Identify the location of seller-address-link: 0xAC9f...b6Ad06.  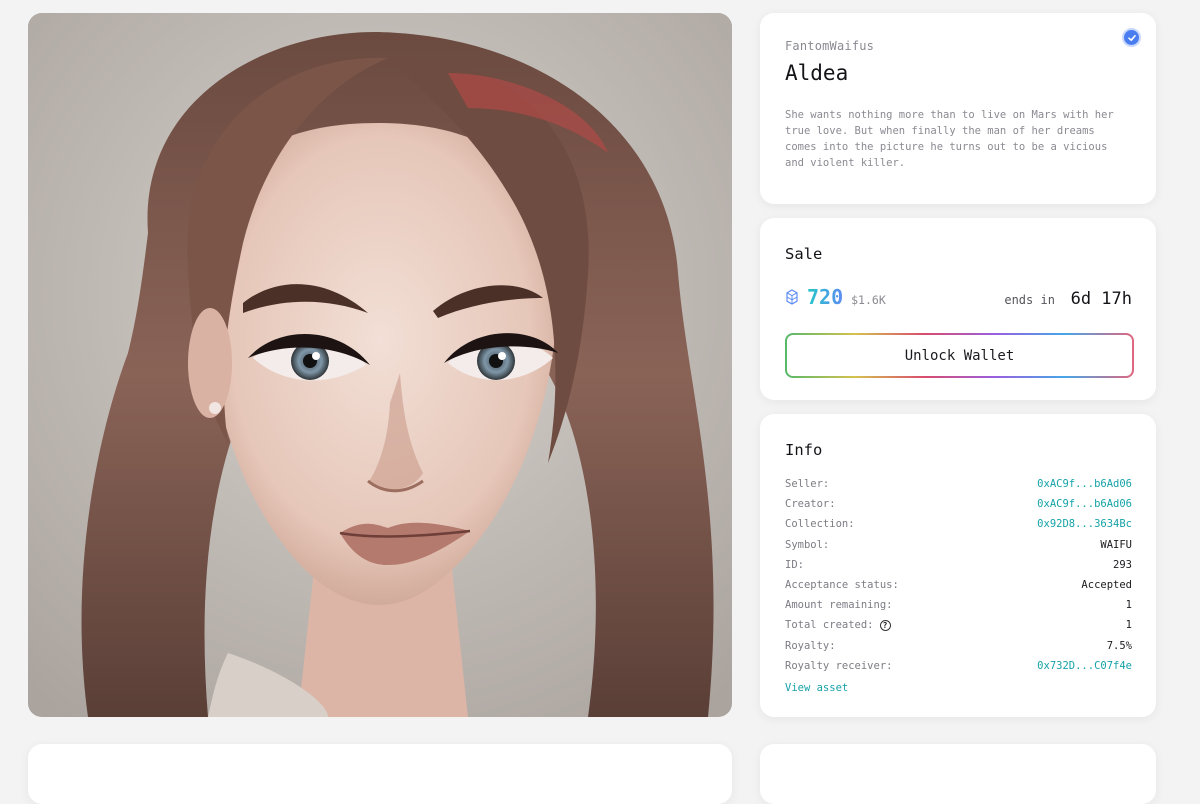
(1084, 484).